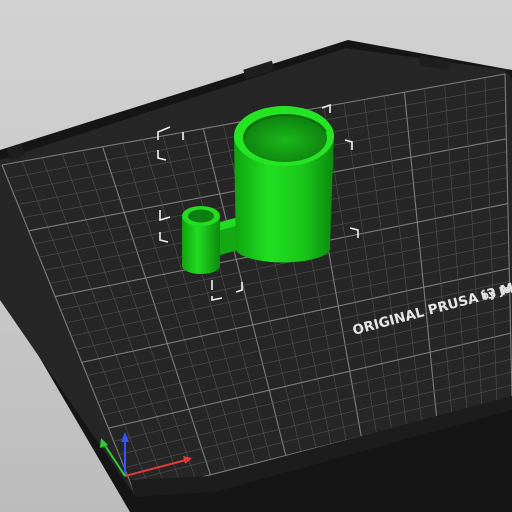 Image resolution: width=512 pixels, height=512 pixels. What do you see at coordinates (201, 240) in the screenshot?
I see `small-cylinder-holder` at bounding box center [201, 240].